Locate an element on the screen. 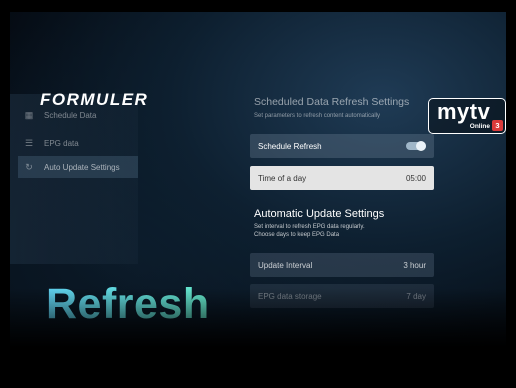 This screenshot has height=388, width=516. automatic-subtitle-line-2: Choose days to keep EPG Data is located at coordinates (297, 234).